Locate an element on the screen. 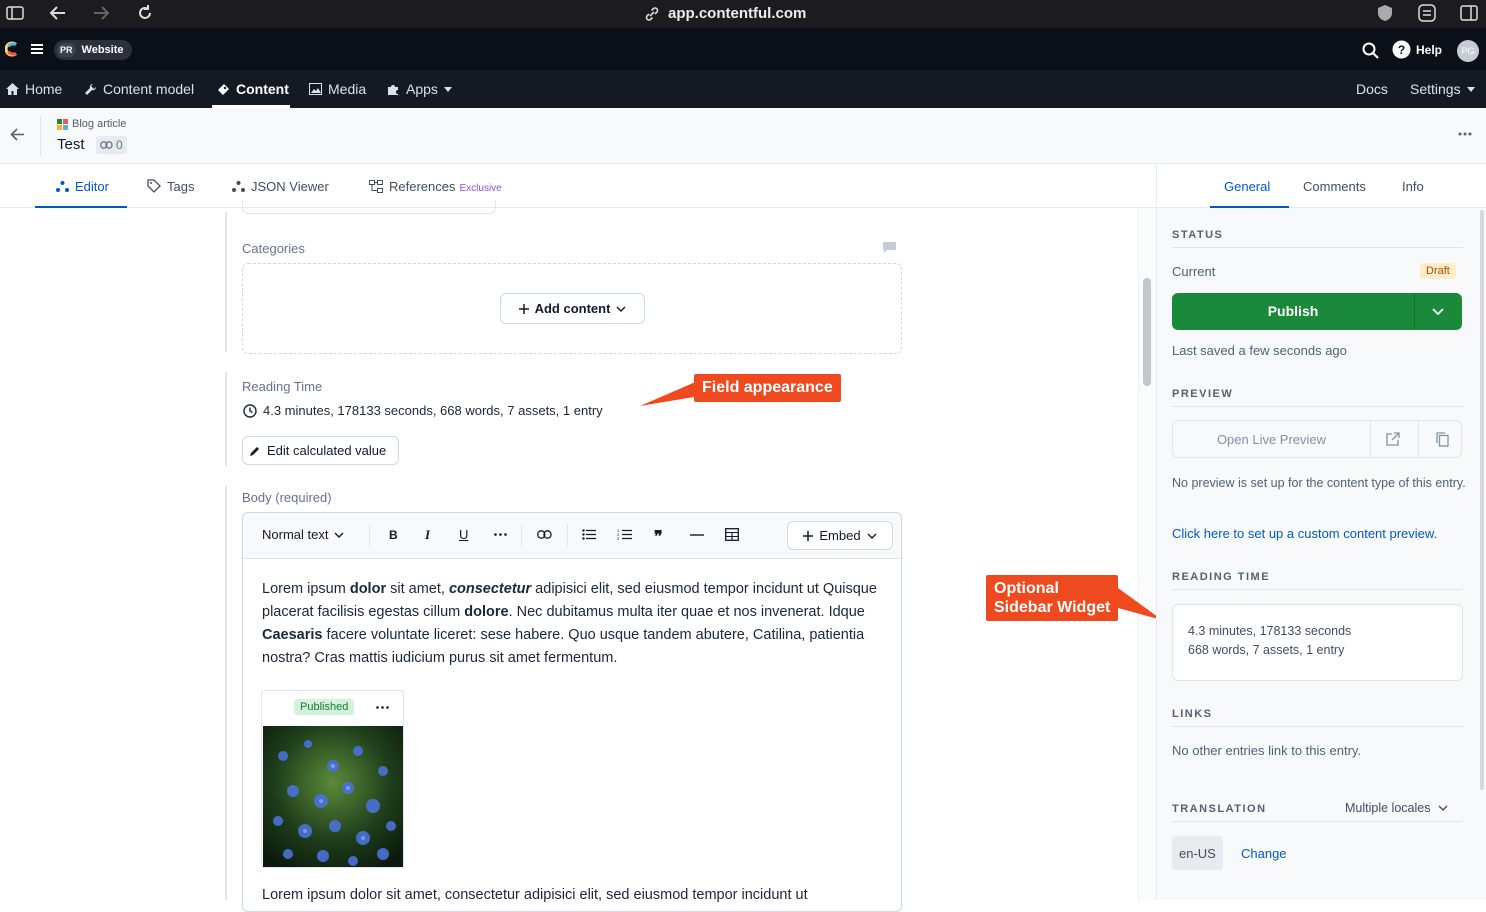 The width and height of the screenshot is (1486, 912). flower-image is located at coordinates (333, 796).